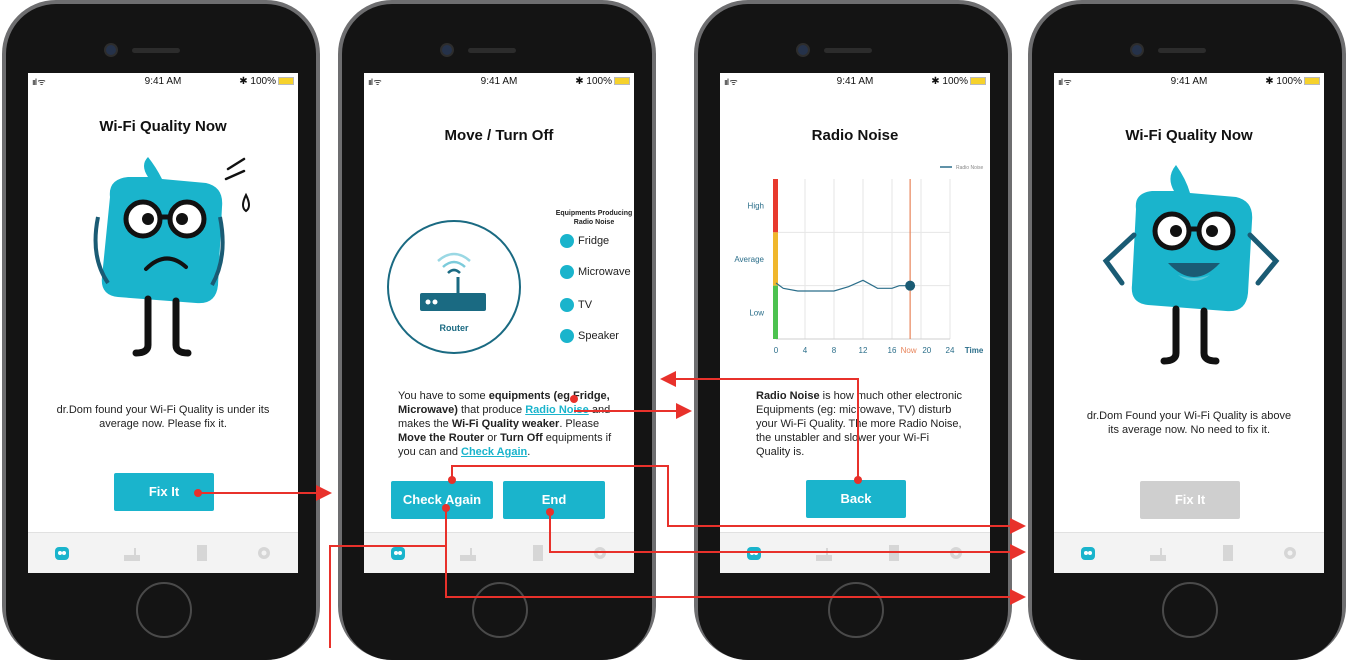 The width and height of the screenshot is (1347, 660). What do you see at coordinates (950, 350) in the screenshot?
I see `x-tick-label: 24` at bounding box center [950, 350].